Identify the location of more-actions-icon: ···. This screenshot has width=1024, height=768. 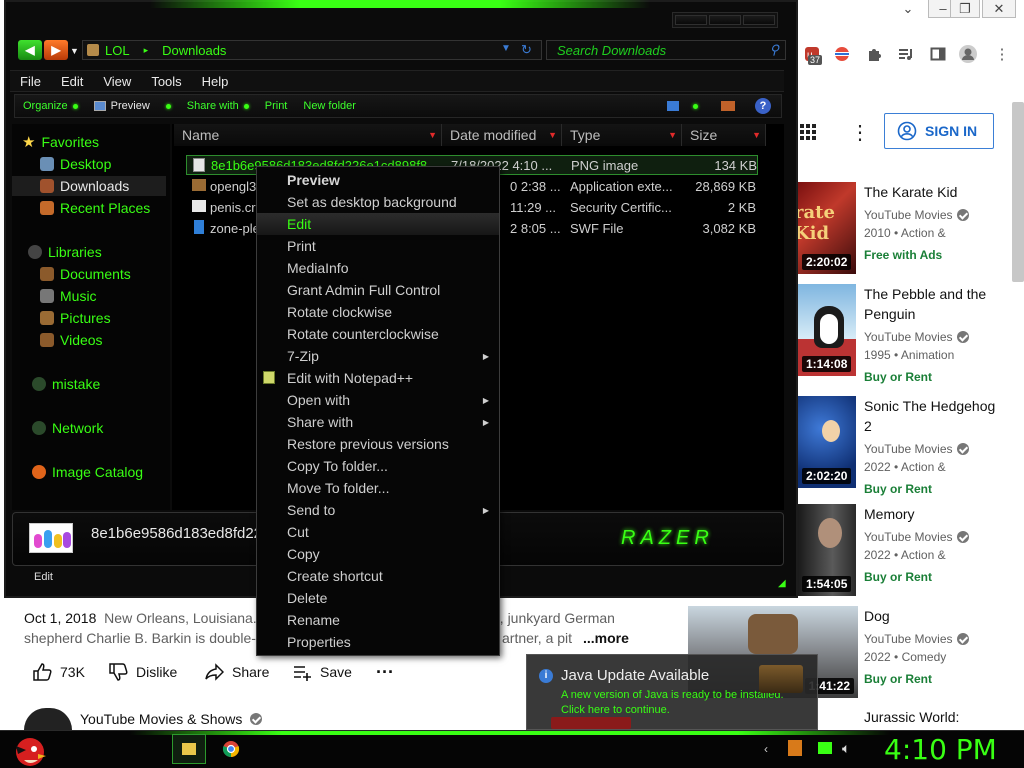
(385, 672).